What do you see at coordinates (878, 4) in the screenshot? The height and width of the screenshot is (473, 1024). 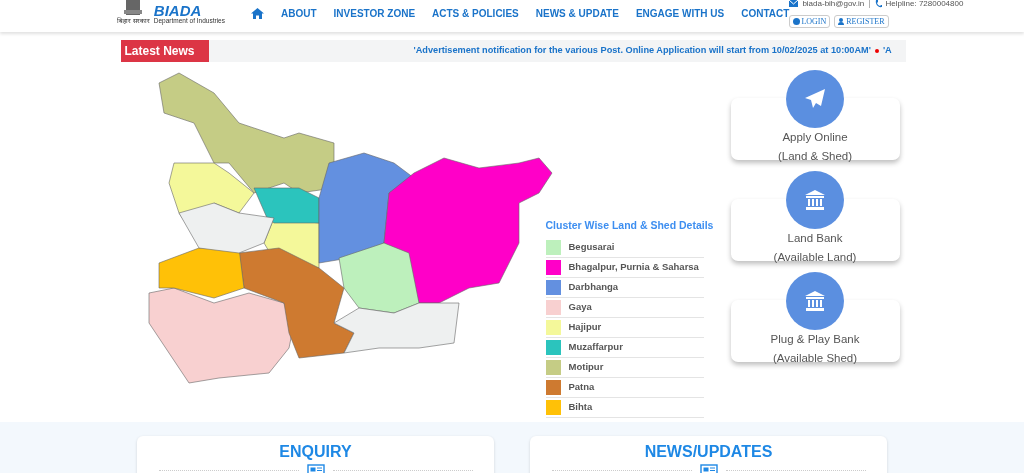 I see `phone-icon` at bounding box center [878, 4].